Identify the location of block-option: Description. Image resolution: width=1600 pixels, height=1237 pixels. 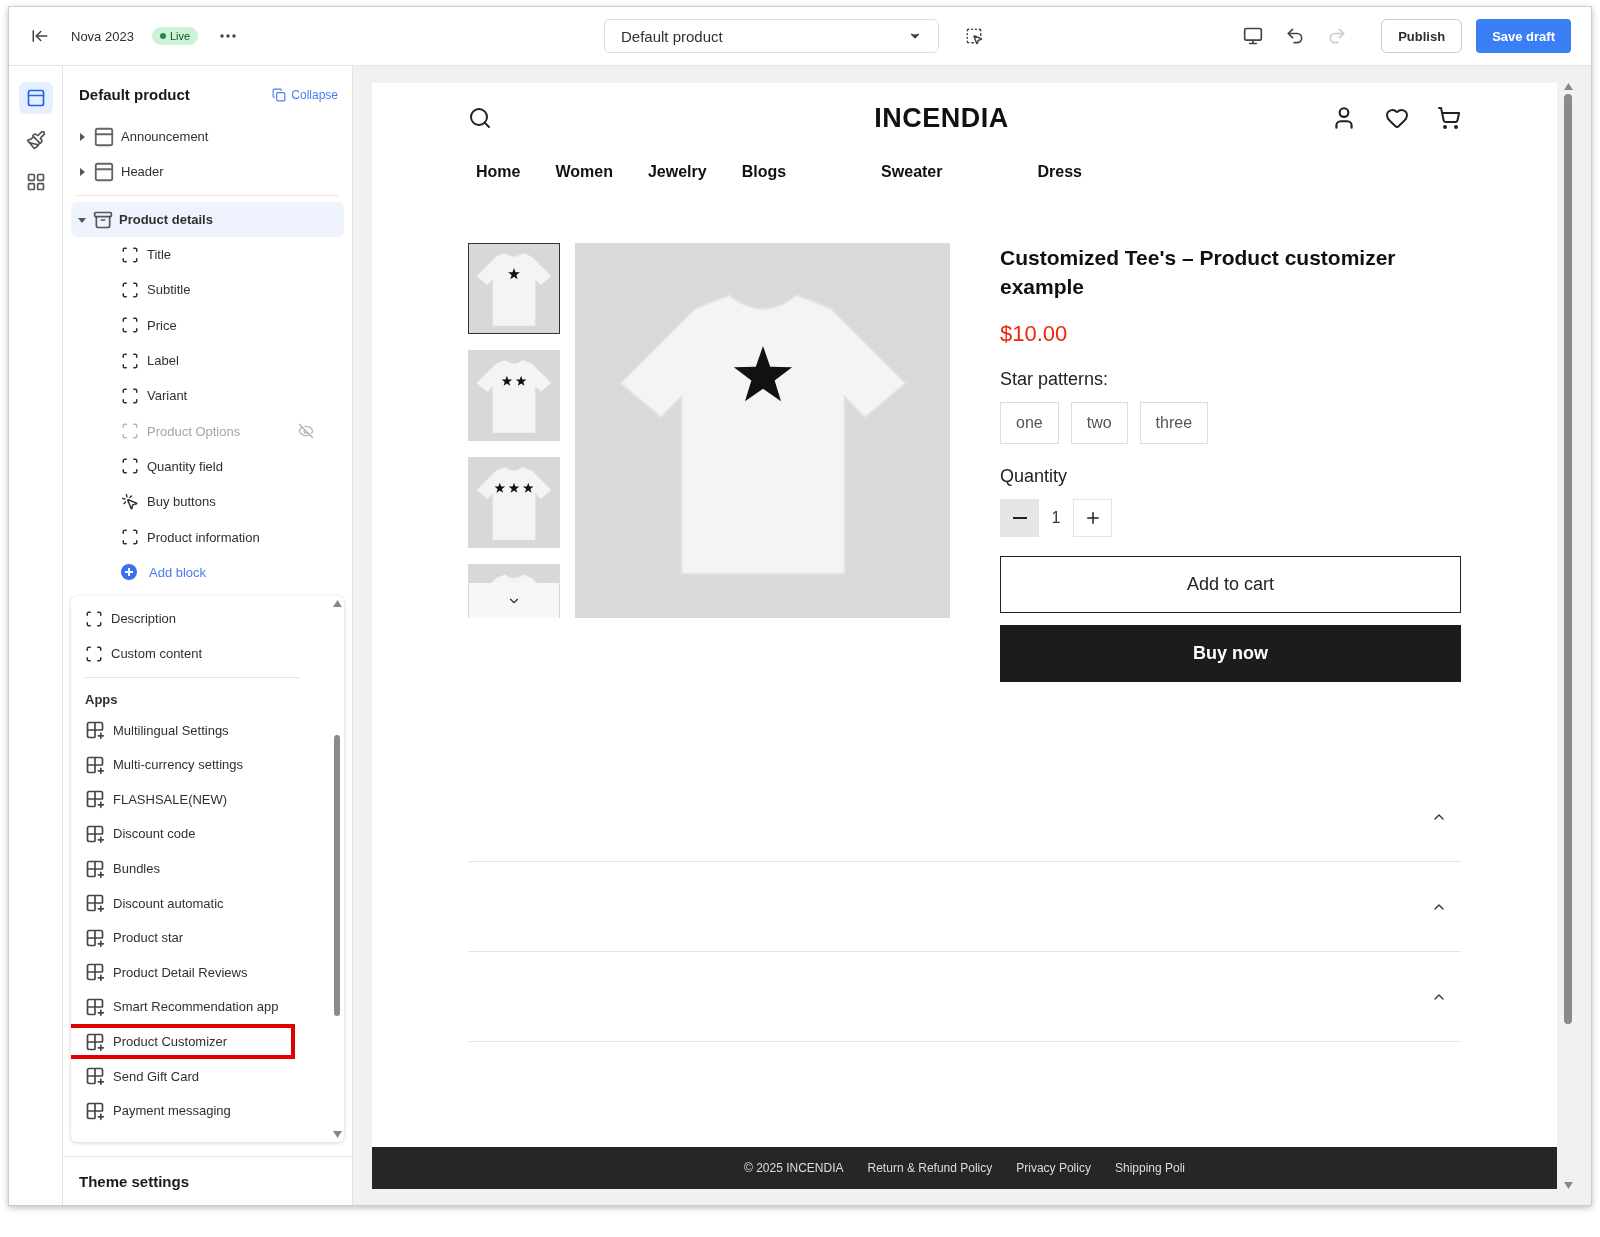
(200, 619).